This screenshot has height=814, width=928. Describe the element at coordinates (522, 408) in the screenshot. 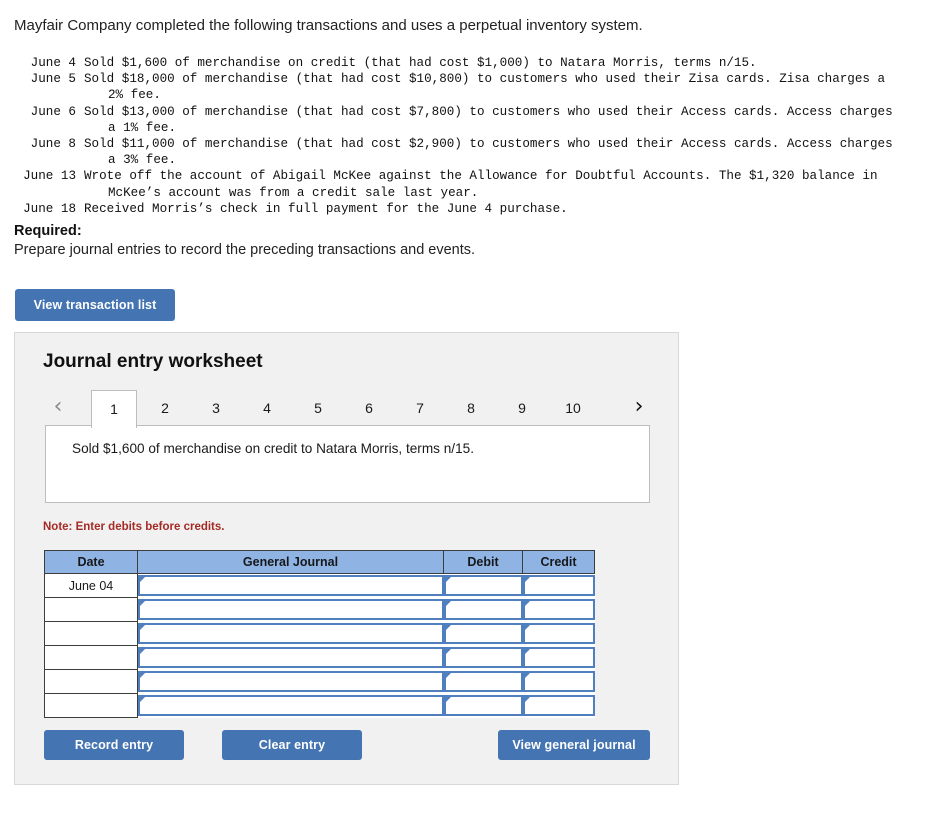

I see `worksheet-tab-9: 9` at that location.